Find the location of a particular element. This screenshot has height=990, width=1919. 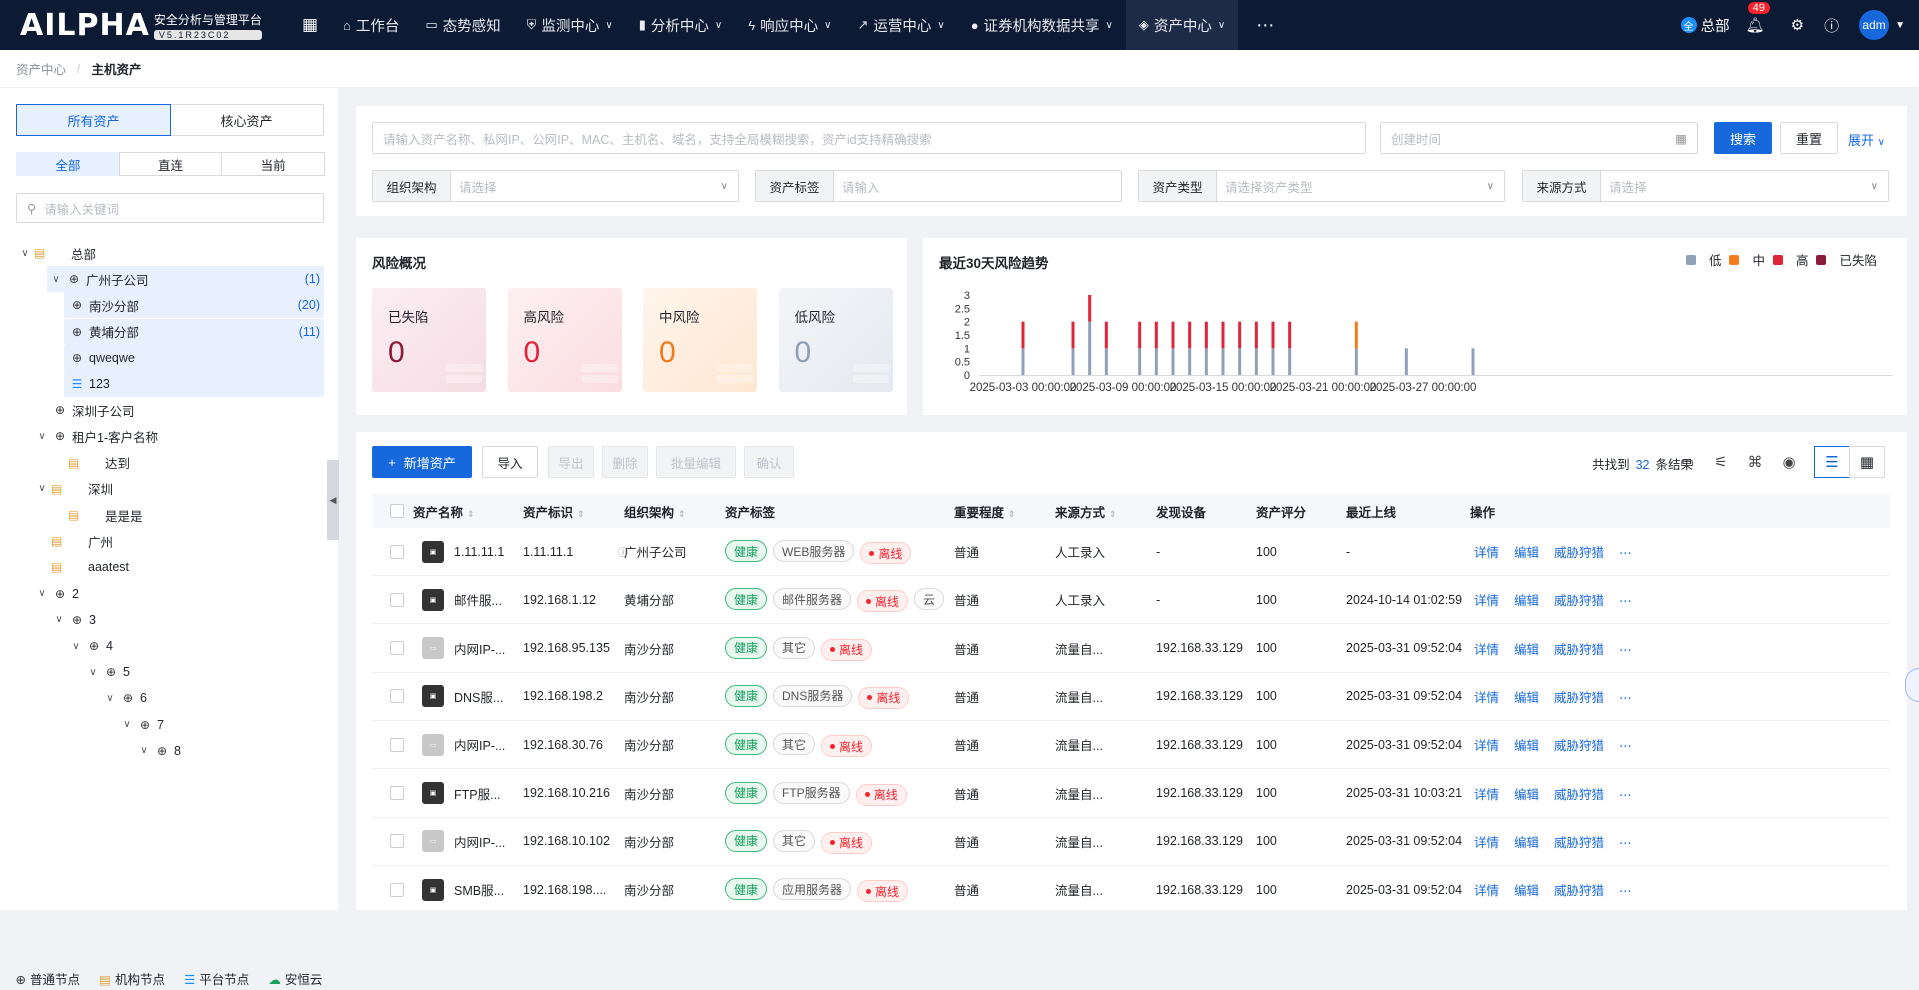

batch-edit-button: 批量编辑 is located at coordinates (696, 462).